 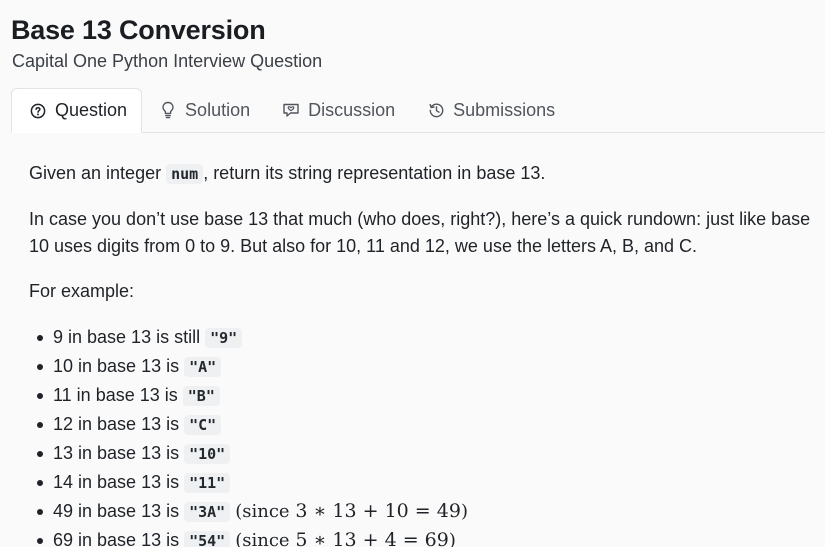 I want to click on tab-submissions: Submissions, so click(x=490, y=110).